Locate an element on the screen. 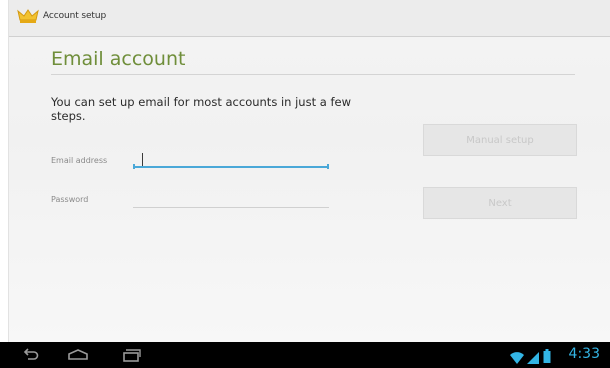 Image resolution: width=610 pixels, height=368 pixels. battery-icon is located at coordinates (547, 357).